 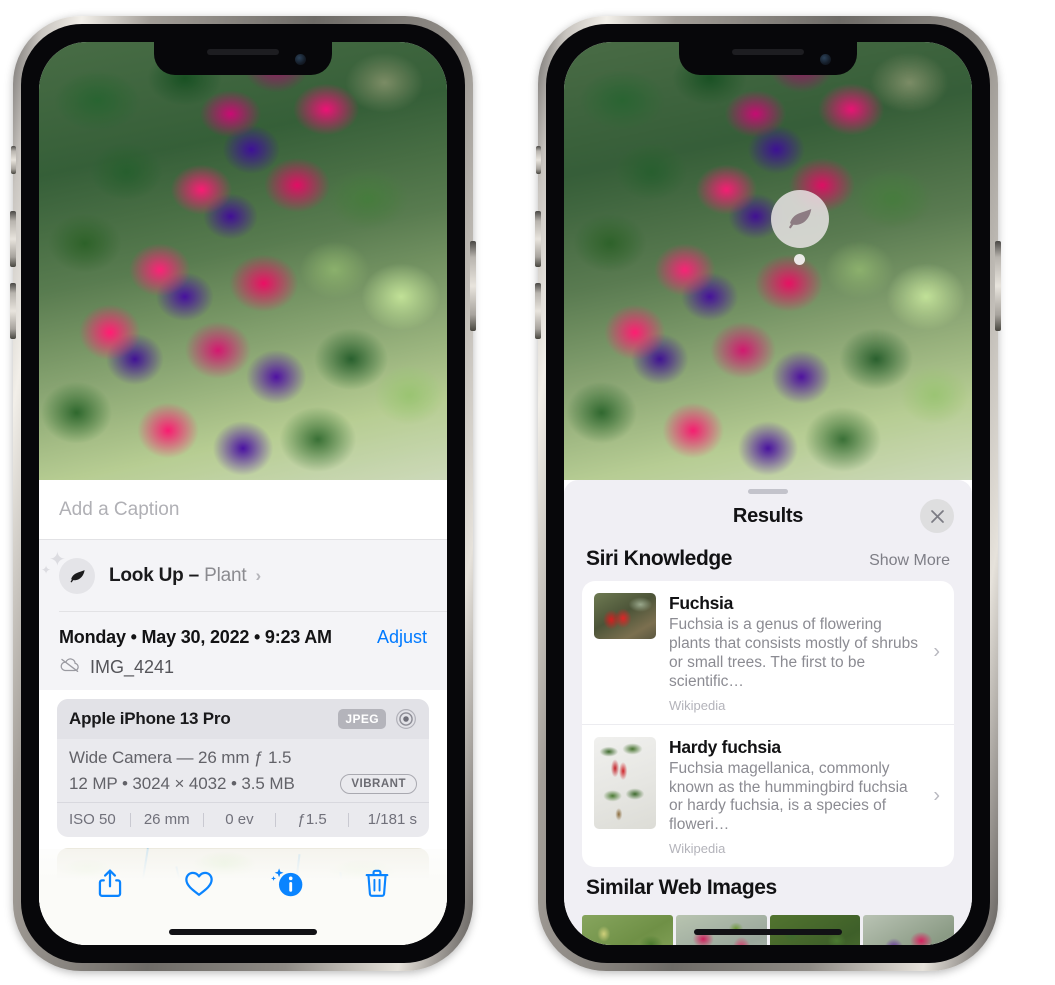 What do you see at coordinates (473, 286) in the screenshot?
I see `power-button-left` at bounding box center [473, 286].